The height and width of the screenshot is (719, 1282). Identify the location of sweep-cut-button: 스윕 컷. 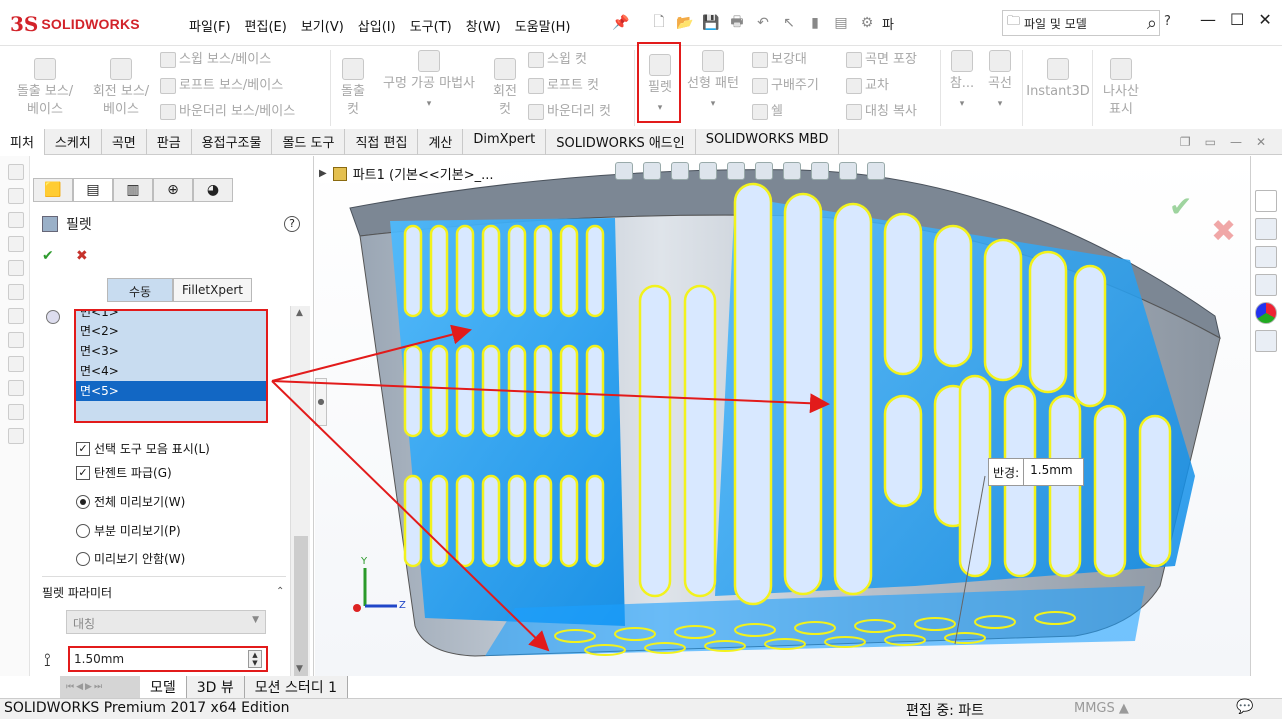
(557, 60).